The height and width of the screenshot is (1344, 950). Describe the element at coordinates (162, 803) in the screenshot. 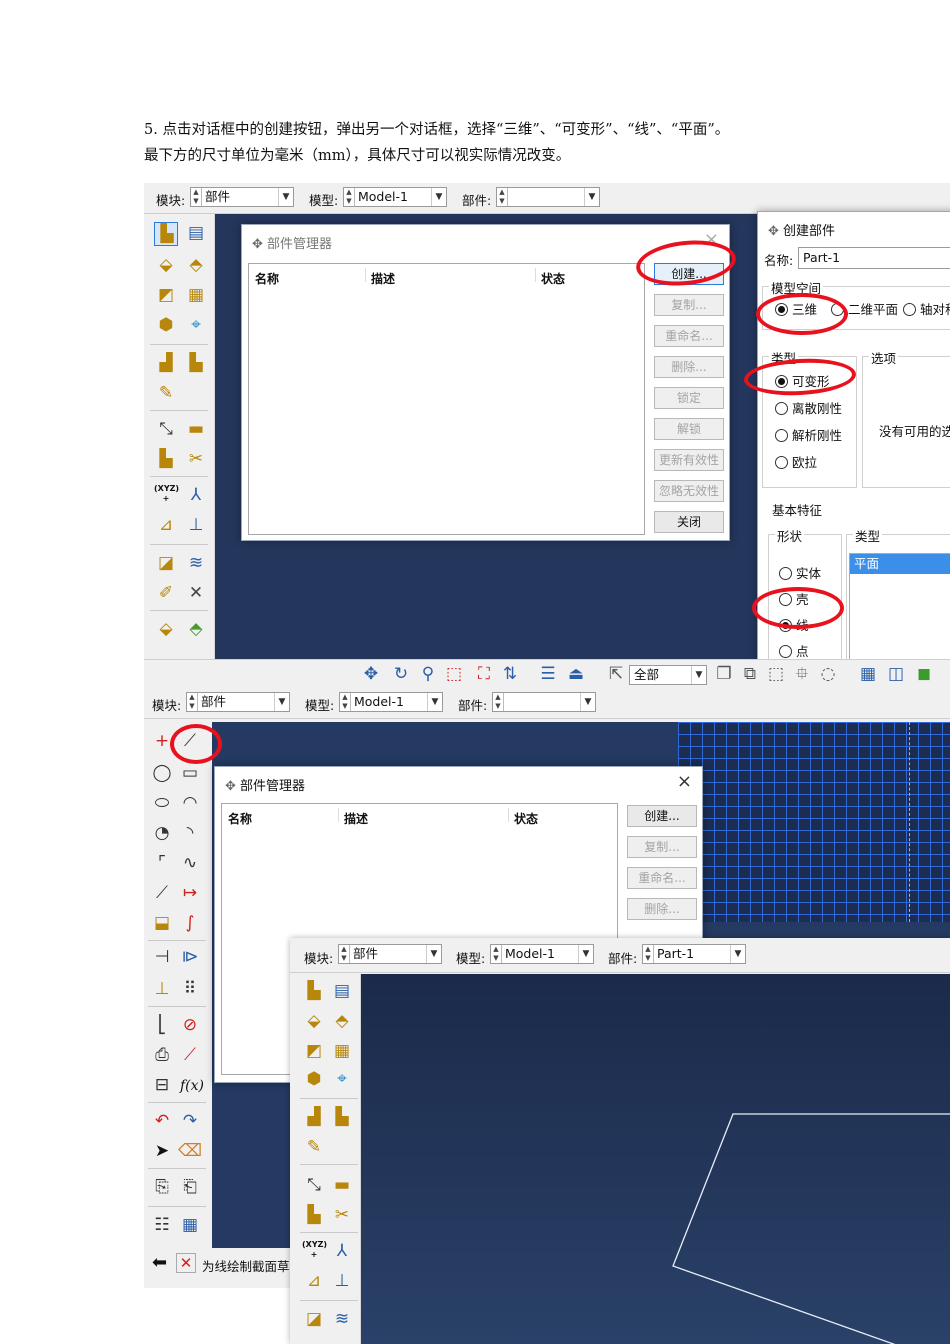

I see `ellipse-icon: ⬭` at that location.